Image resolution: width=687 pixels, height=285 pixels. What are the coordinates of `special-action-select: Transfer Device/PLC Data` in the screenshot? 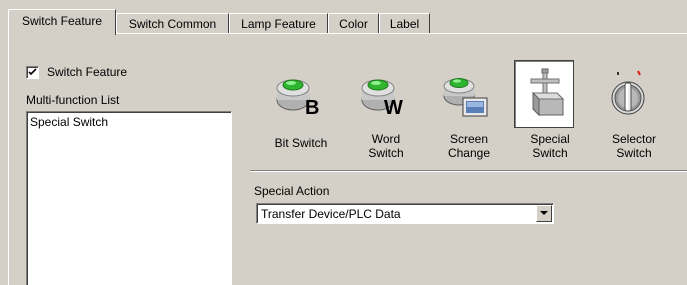 It's located at (405, 213).